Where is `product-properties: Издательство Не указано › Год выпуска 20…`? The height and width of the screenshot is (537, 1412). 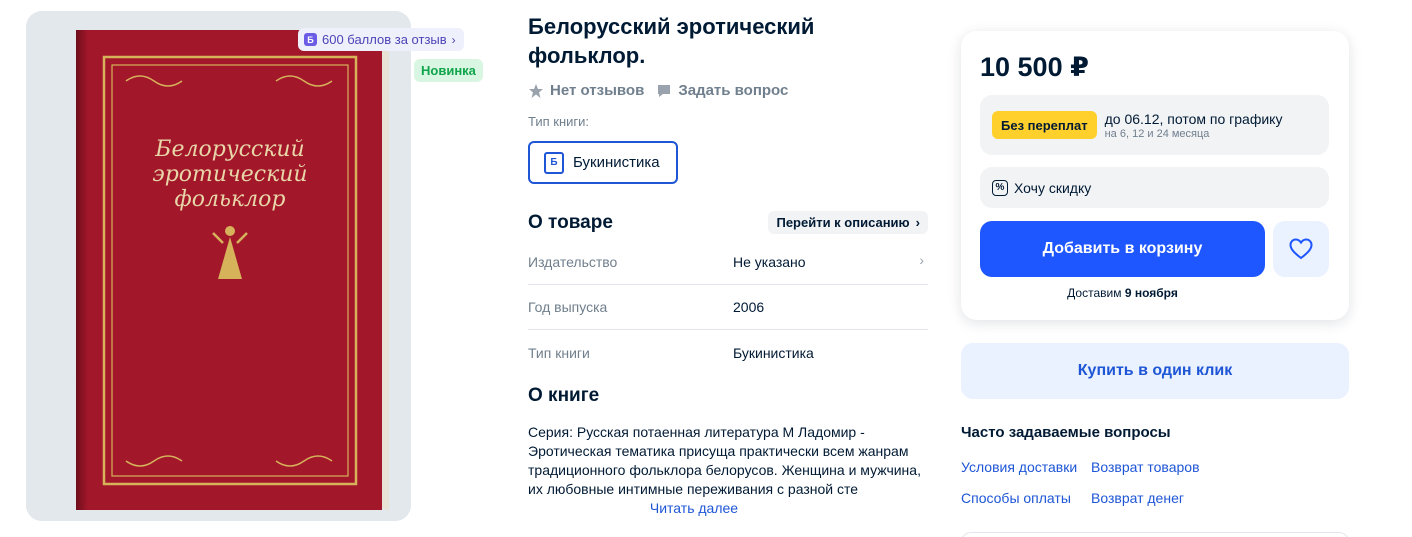
product-properties: Издательство Не указано › Год выпуска 20… is located at coordinates (728, 307).